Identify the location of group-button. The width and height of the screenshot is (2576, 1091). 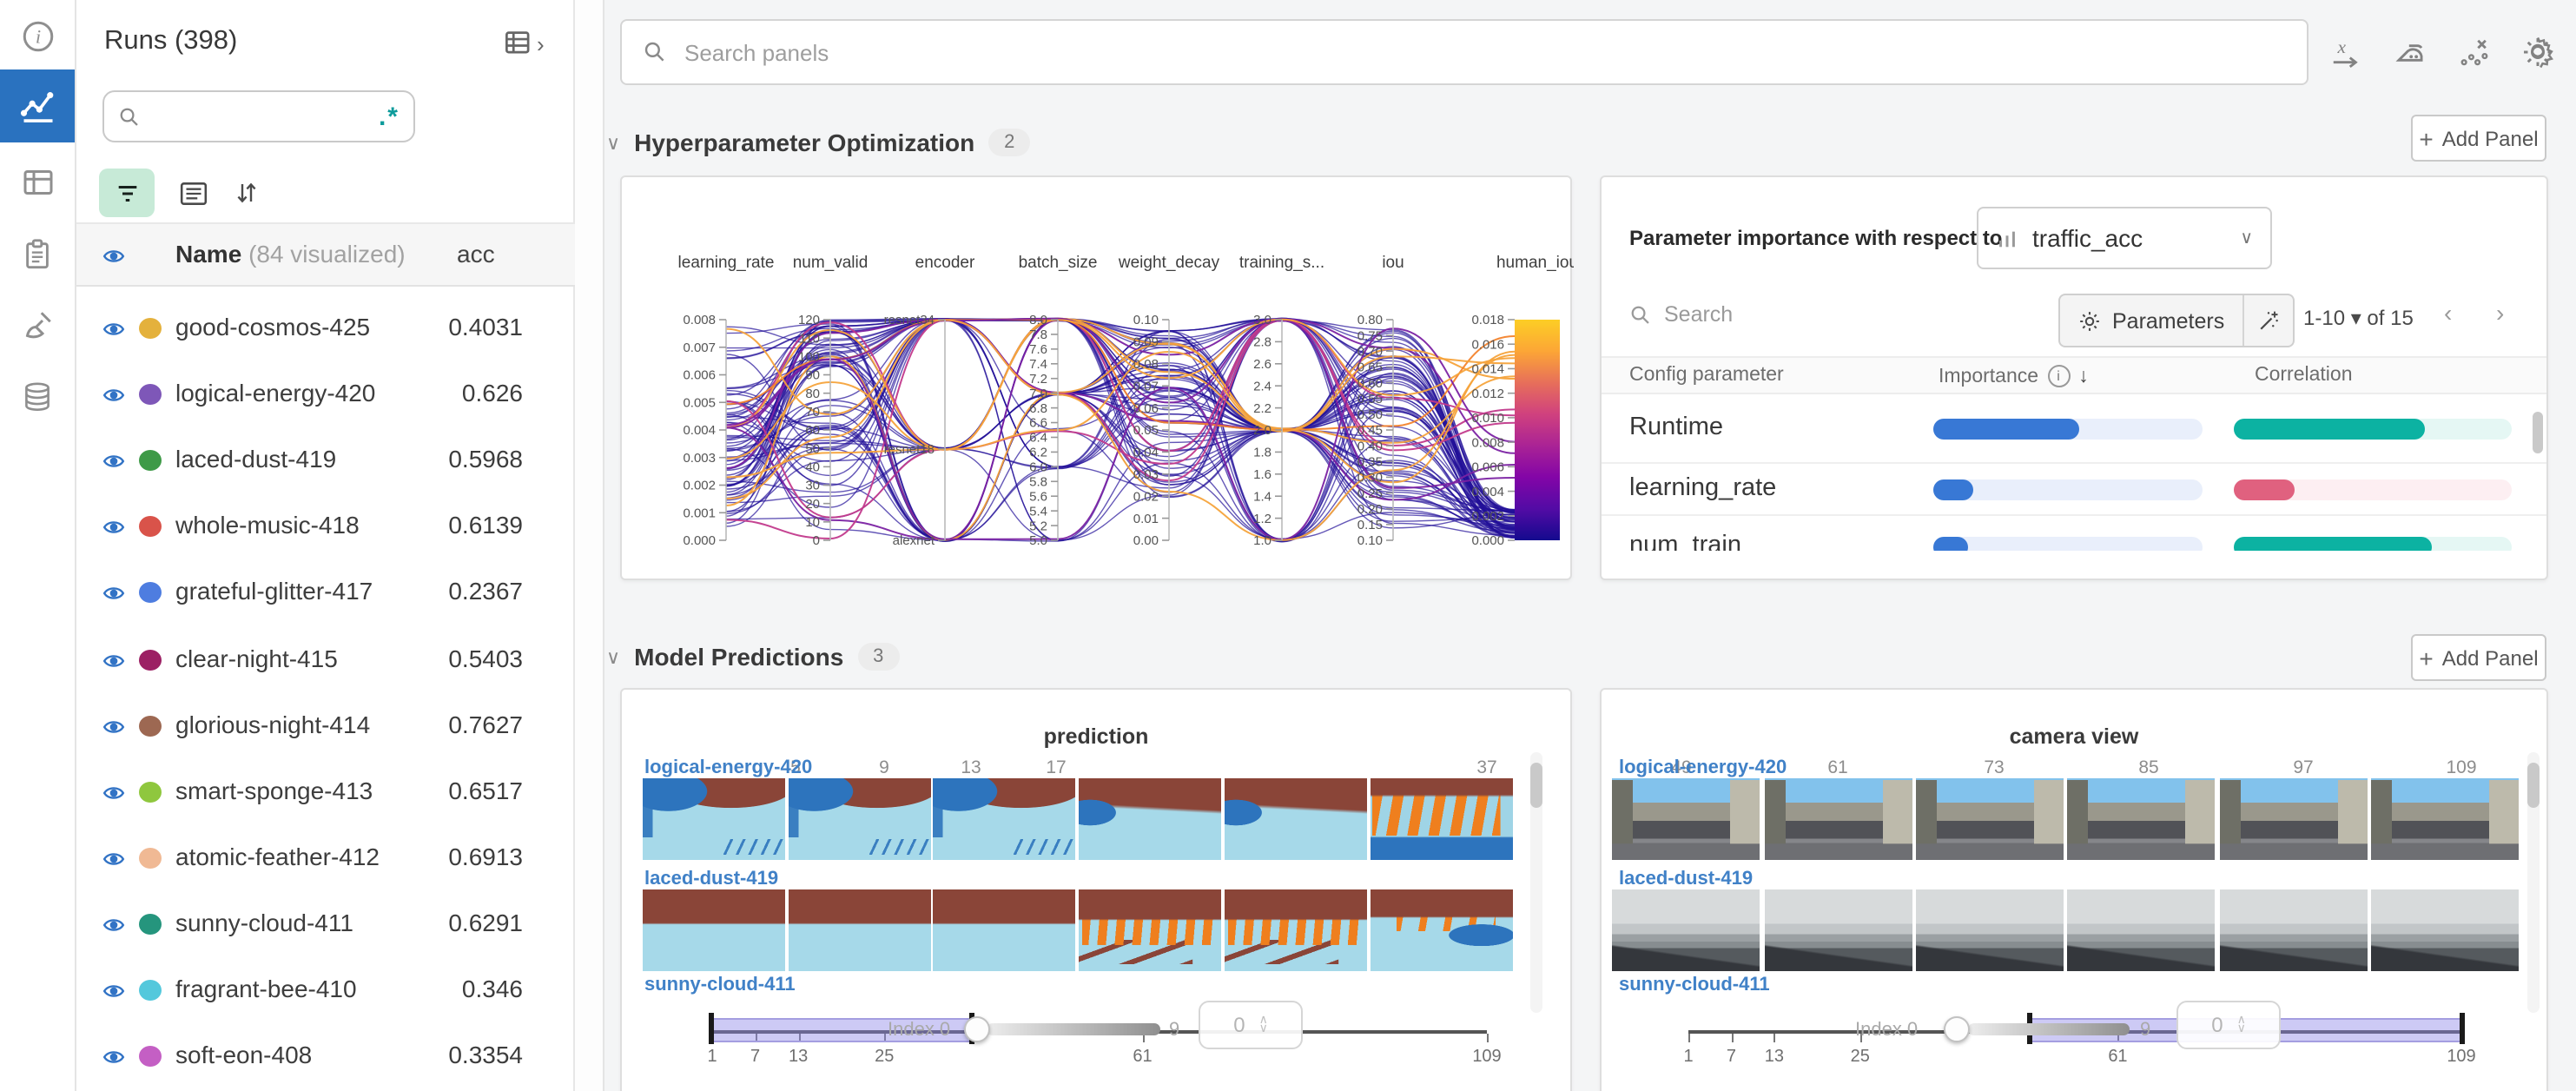
(193, 193).